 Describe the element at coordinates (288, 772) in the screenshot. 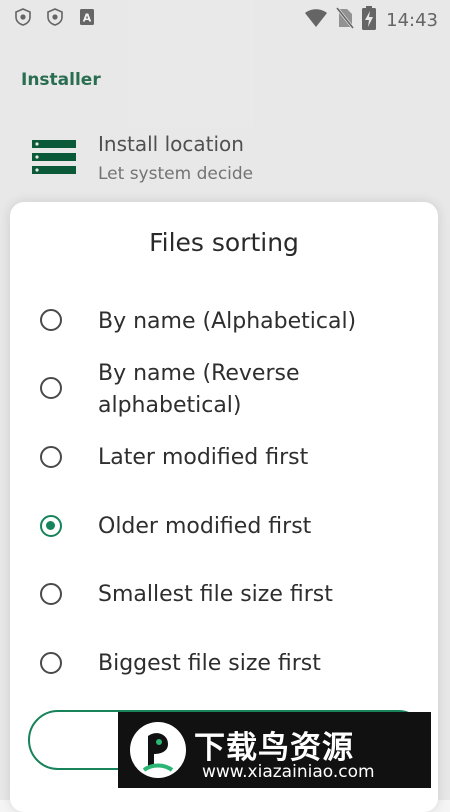

I see `watermark-url: www.xiazainiao.com` at that location.